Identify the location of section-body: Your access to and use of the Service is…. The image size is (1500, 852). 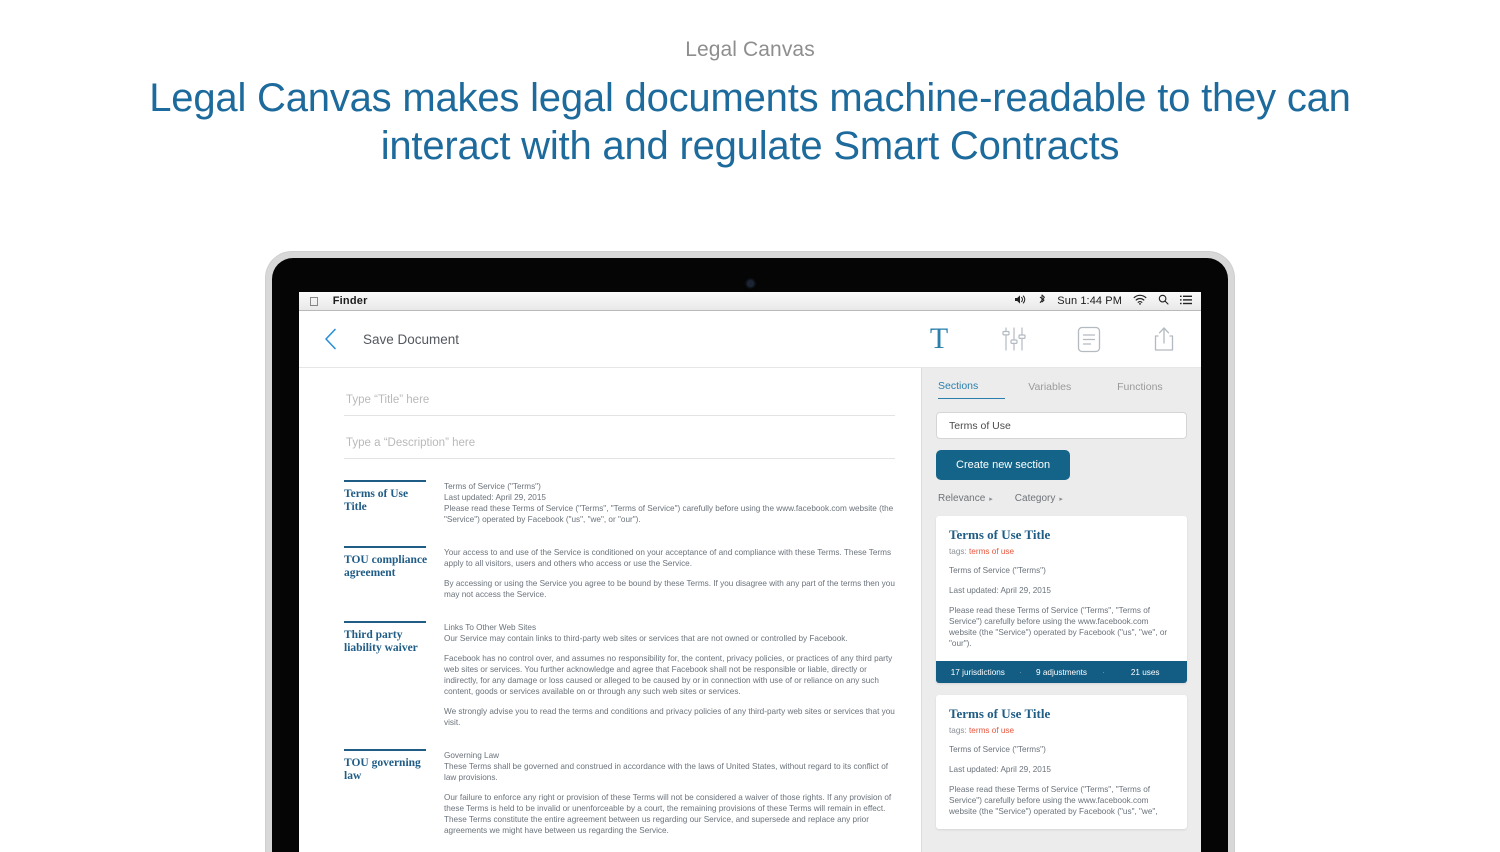
(669, 573).